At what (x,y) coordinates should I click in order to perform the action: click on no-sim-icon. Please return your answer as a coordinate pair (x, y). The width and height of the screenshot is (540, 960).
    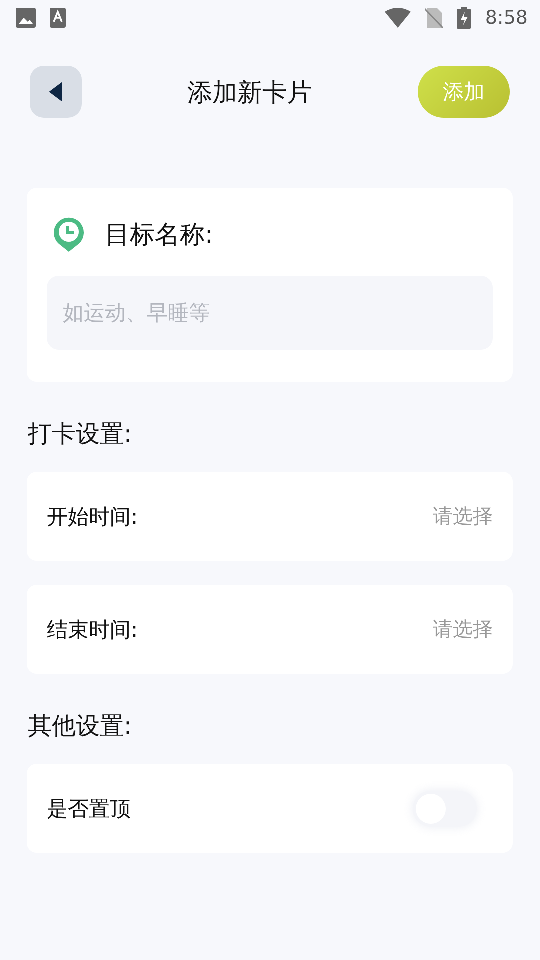
    Looking at the image, I should click on (434, 18).